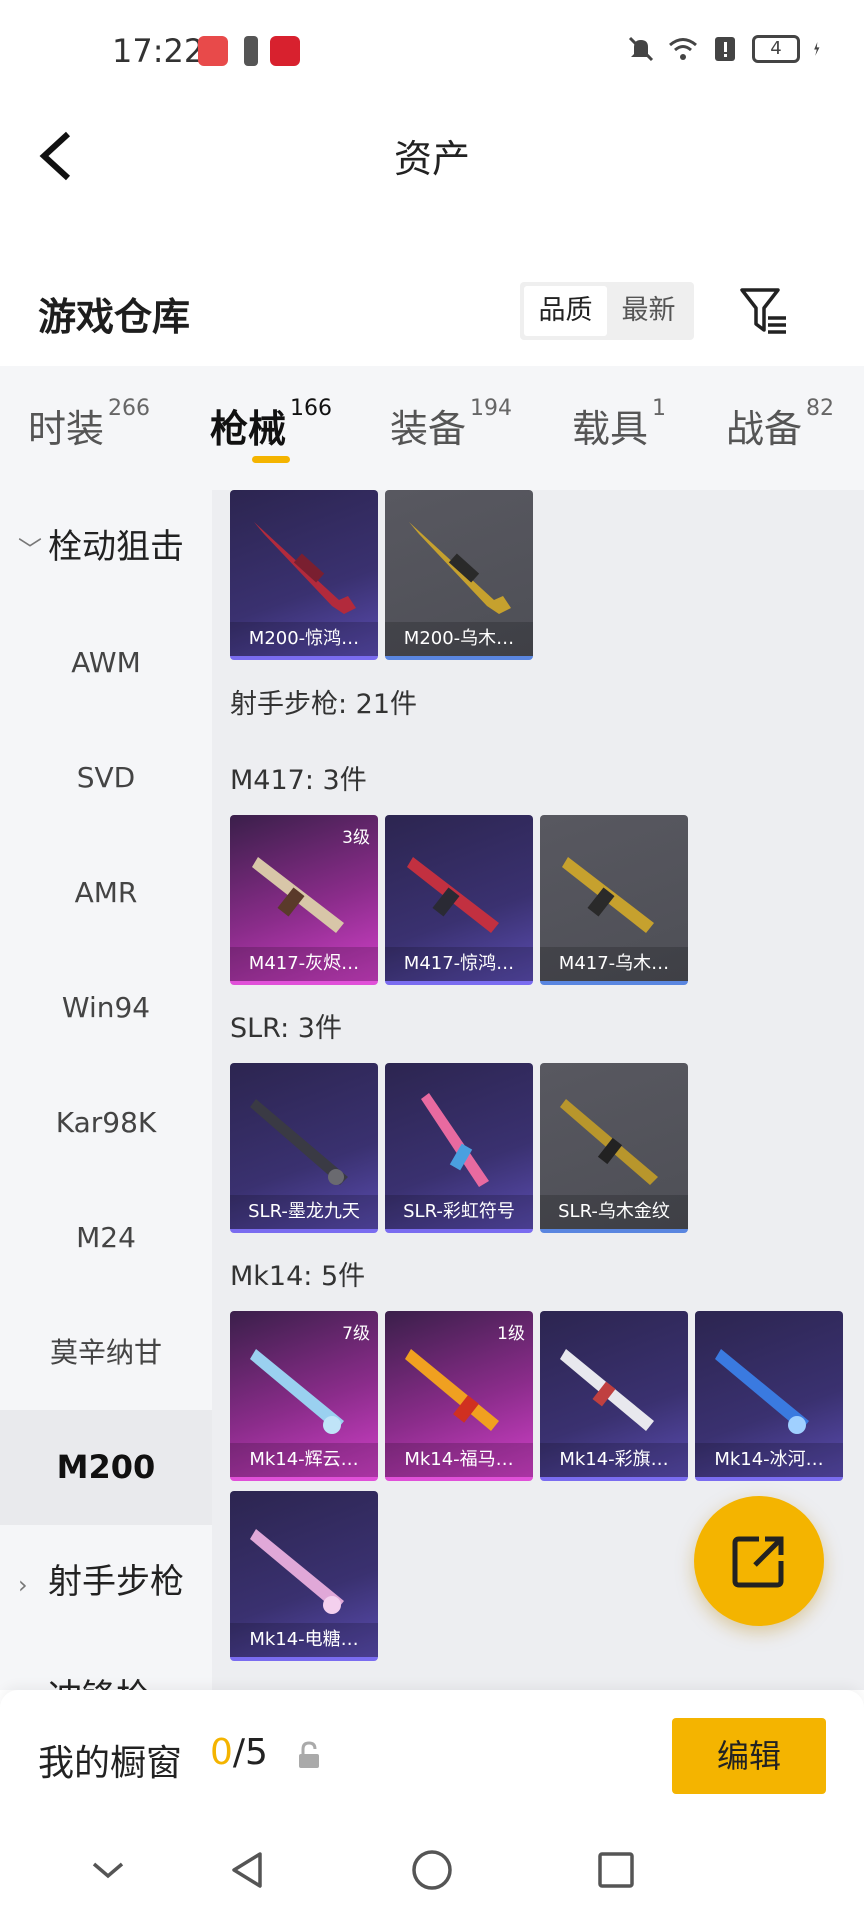 The image size is (864, 1920). I want to click on status-time: 17:22, so click(158, 51).